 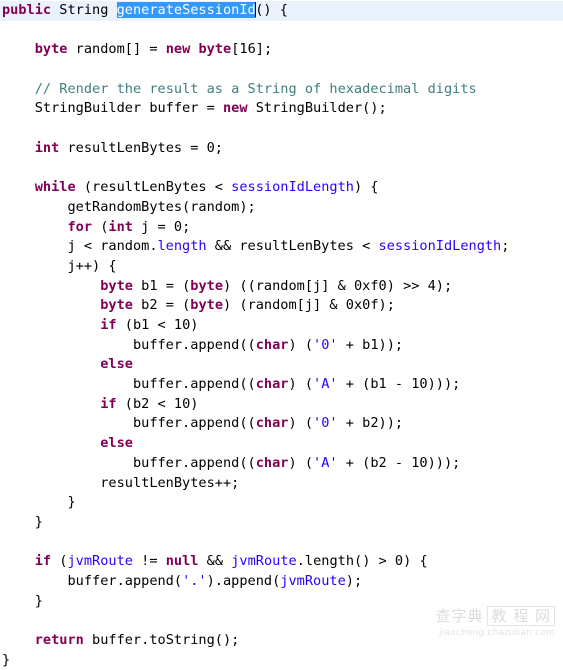 What do you see at coordinates (505, 246) in the screenshot?
I see `code-text: ;` at bounding box center [505, 246].